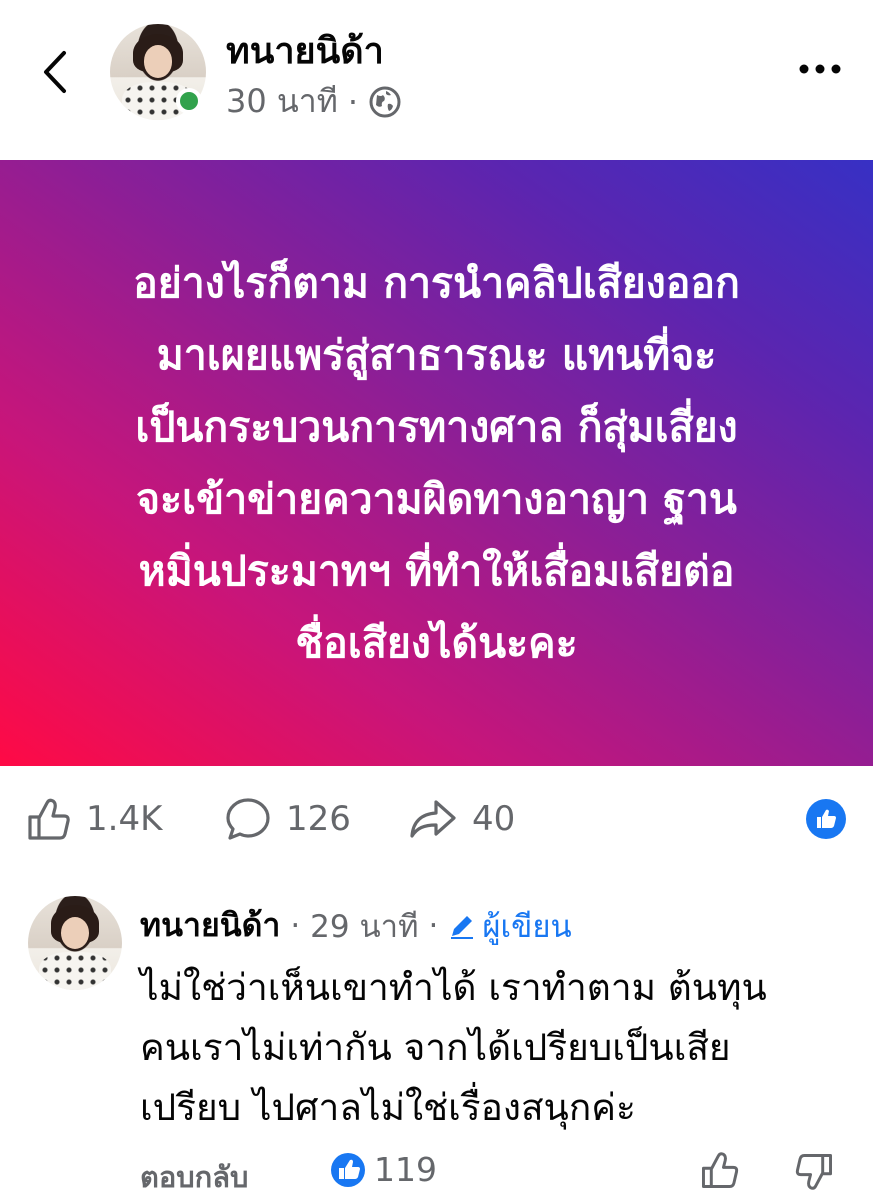  I want to click on post-time: 30 นาที, so click(282, 101).